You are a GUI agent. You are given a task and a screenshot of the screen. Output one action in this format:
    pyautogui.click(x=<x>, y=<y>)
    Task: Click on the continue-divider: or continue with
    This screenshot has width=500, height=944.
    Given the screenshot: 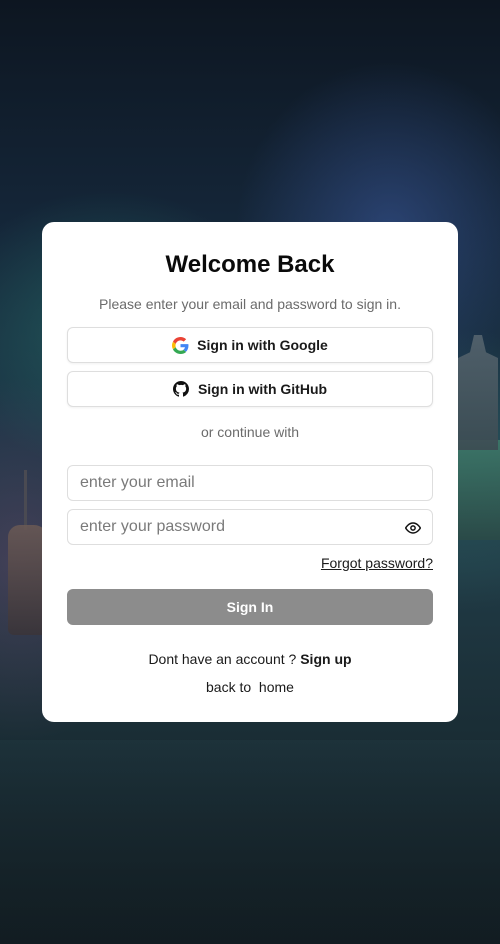 What is the action you would take?
    pyautogui.click(x=250, y=432)
    